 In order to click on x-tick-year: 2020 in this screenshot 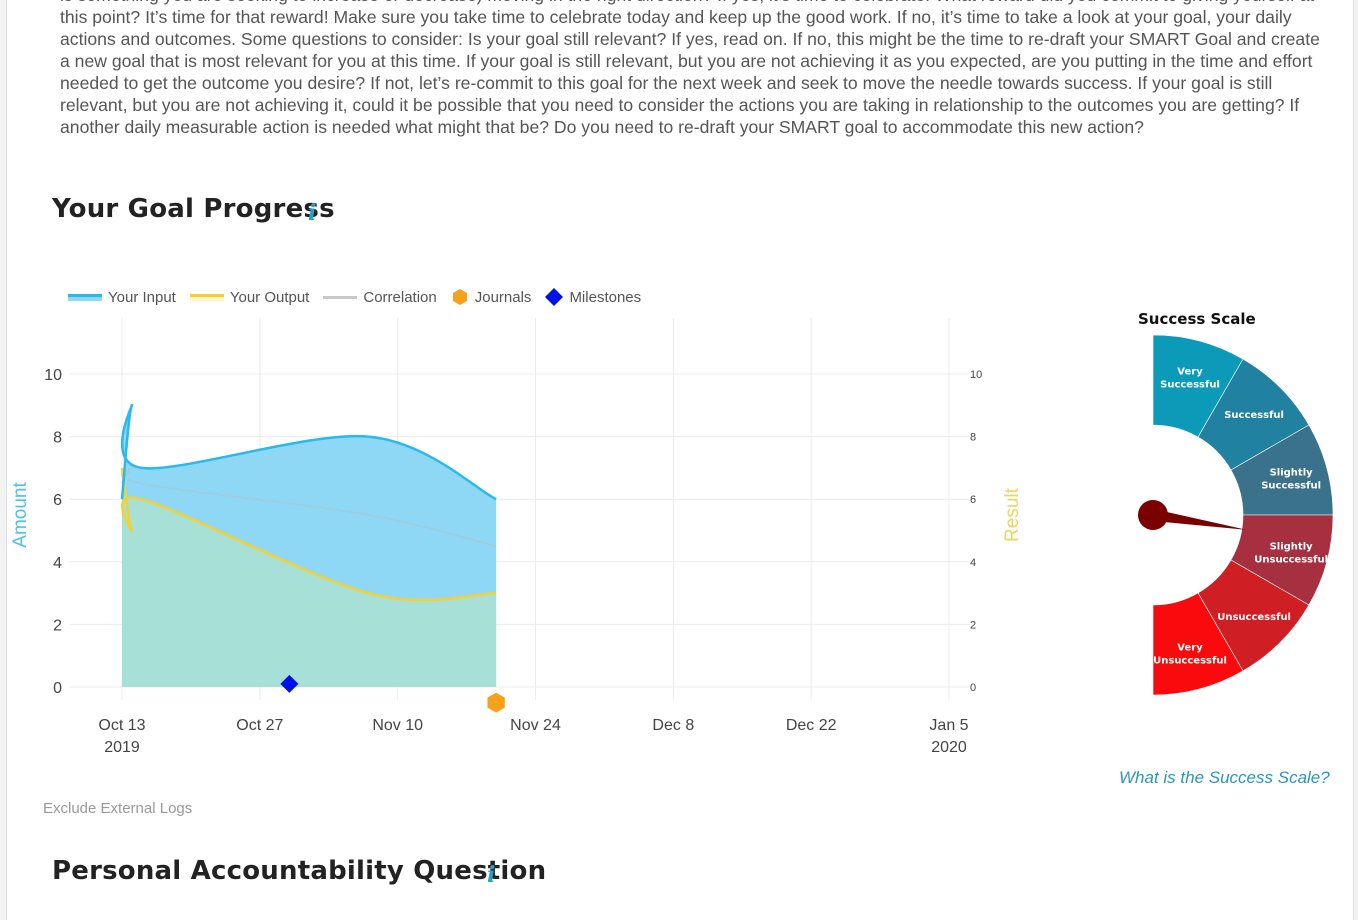, I will do `click(949, 747)`.